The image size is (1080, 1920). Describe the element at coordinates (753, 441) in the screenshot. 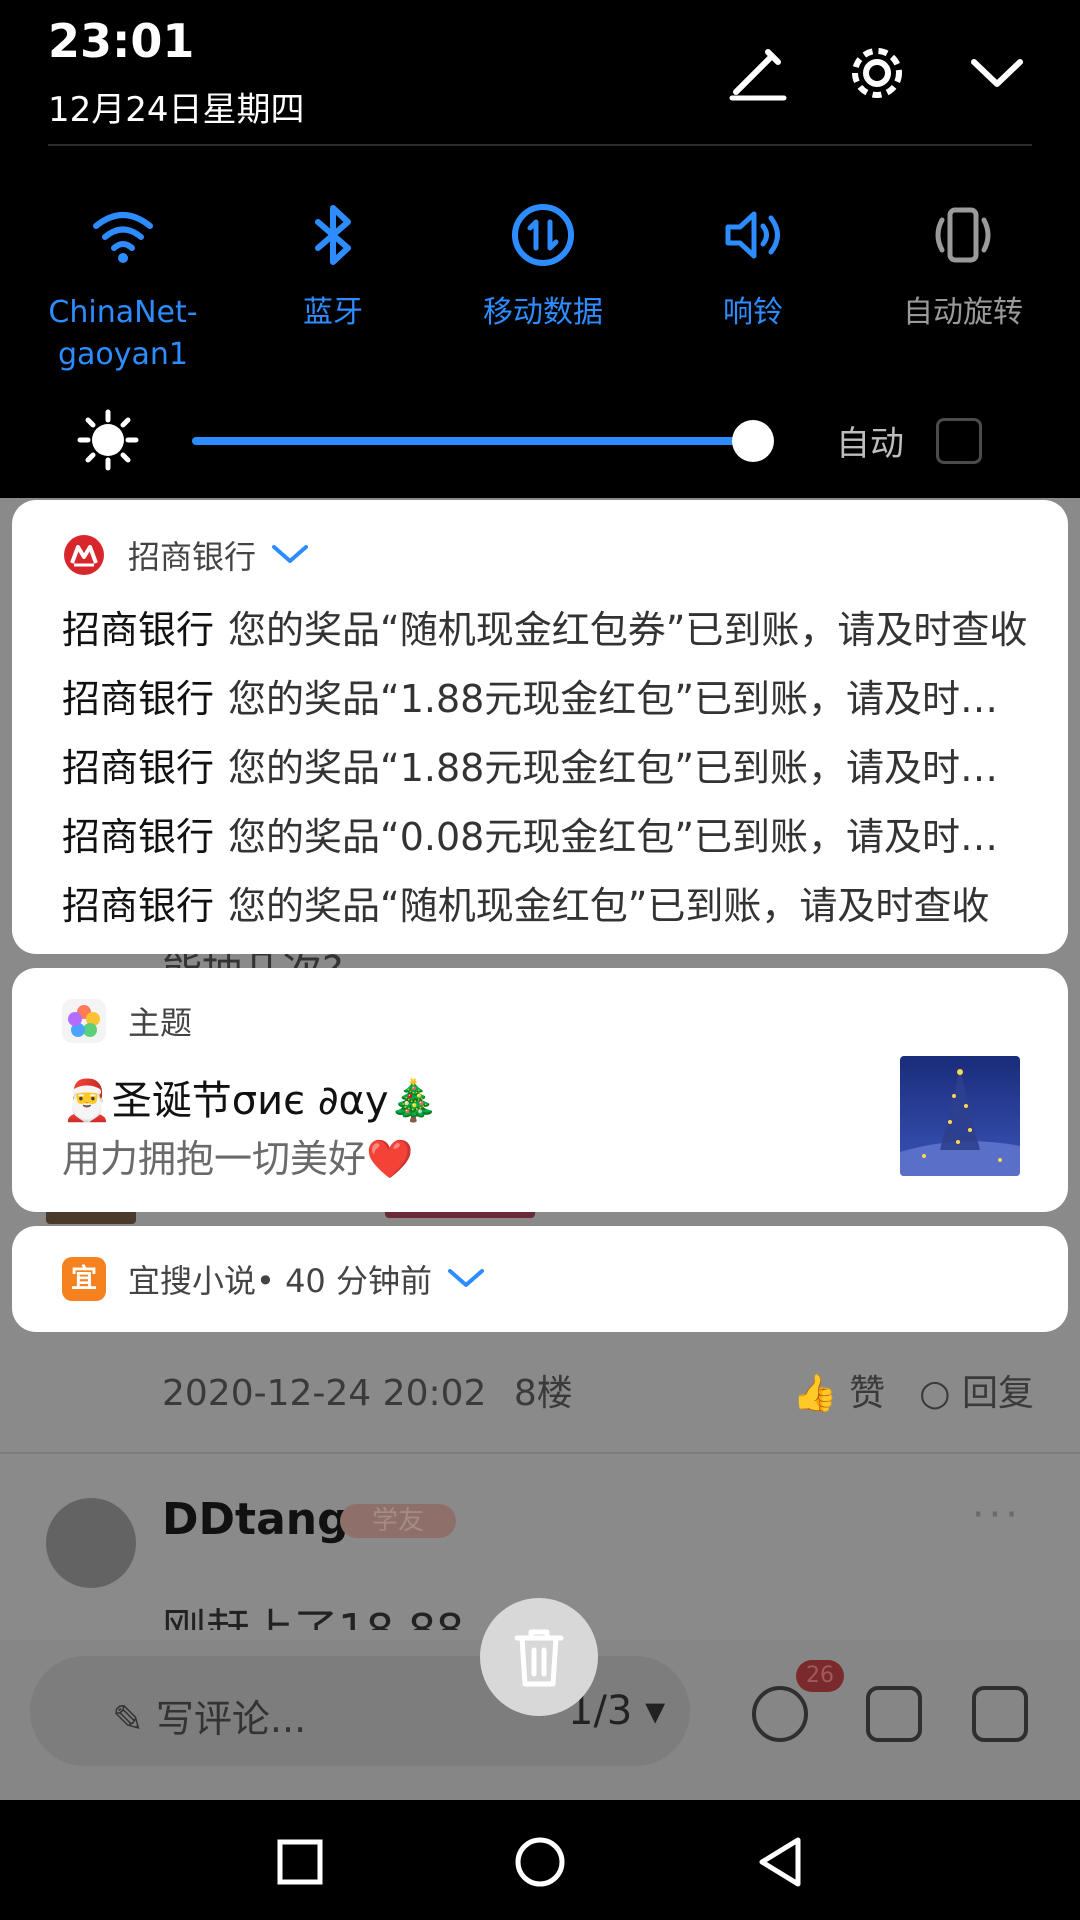

I see `brightness-slider-handle` at that location.